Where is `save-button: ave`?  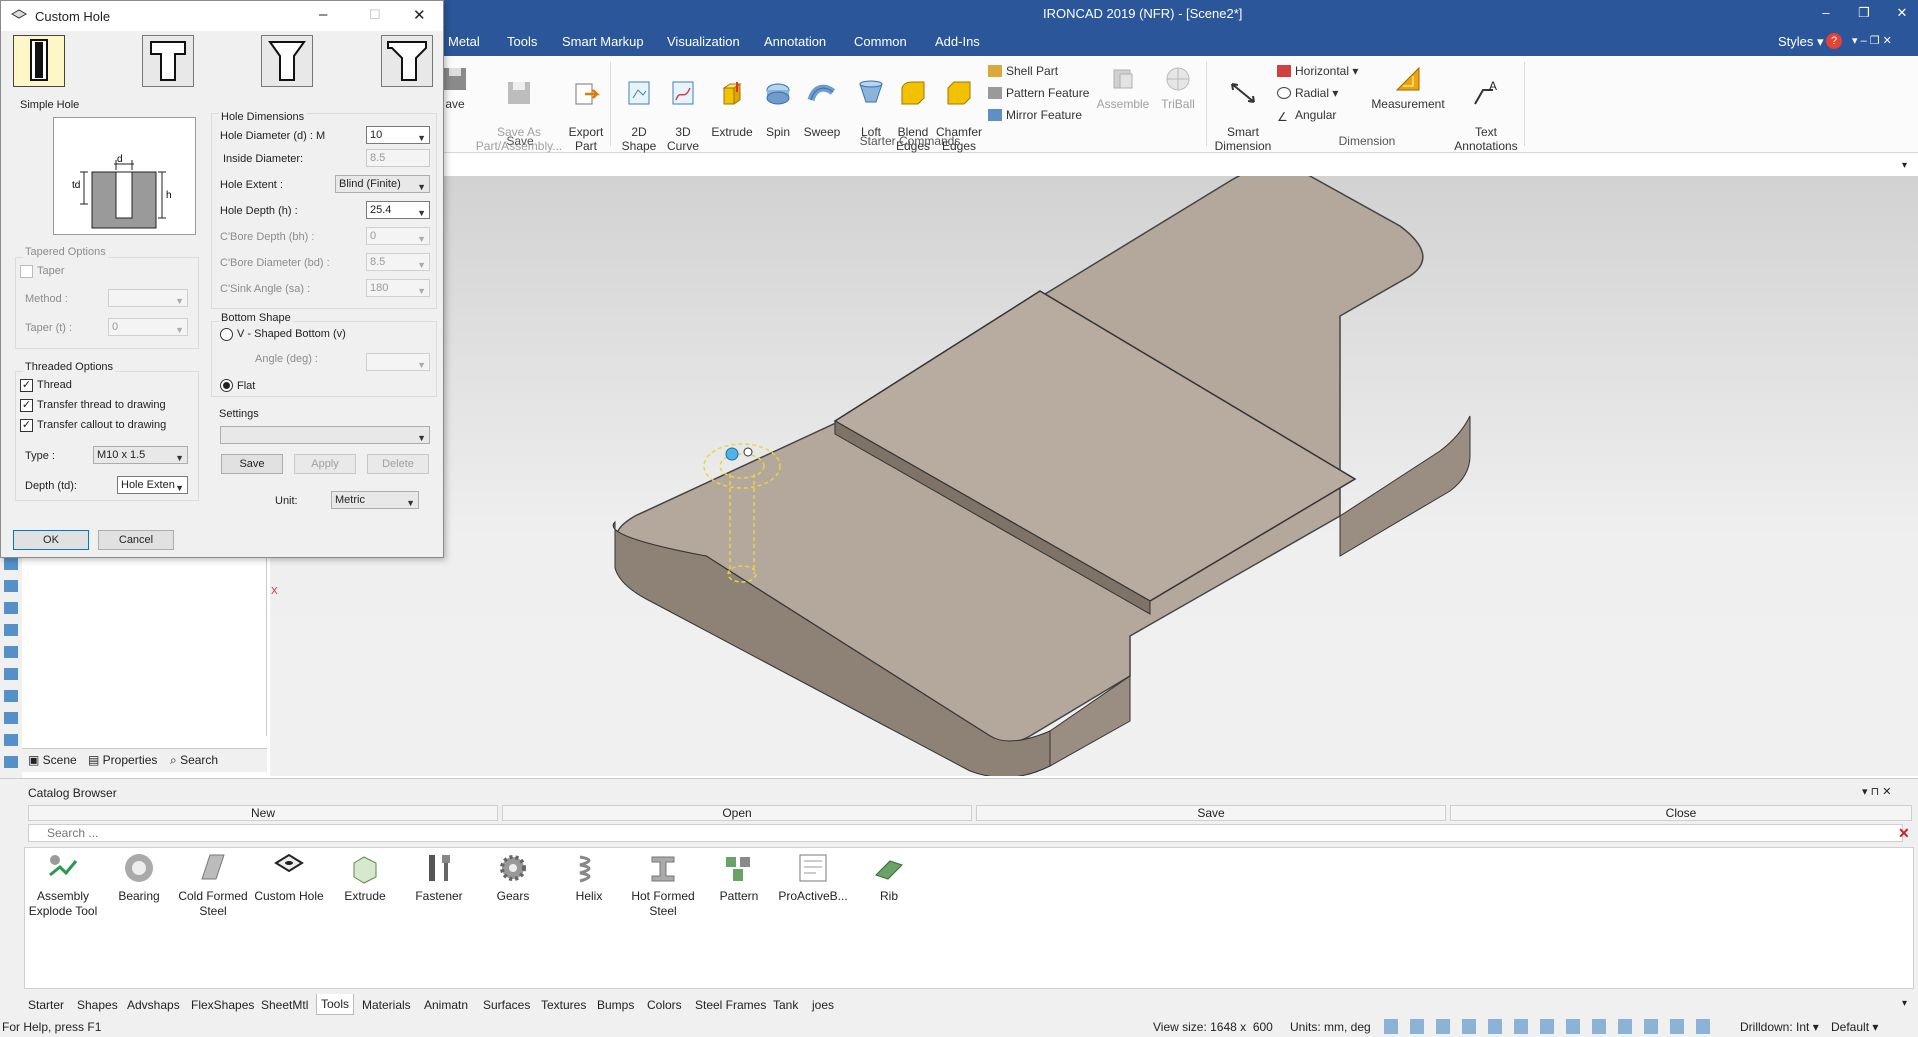
save-button: ave is located at coordinates (455, 87).